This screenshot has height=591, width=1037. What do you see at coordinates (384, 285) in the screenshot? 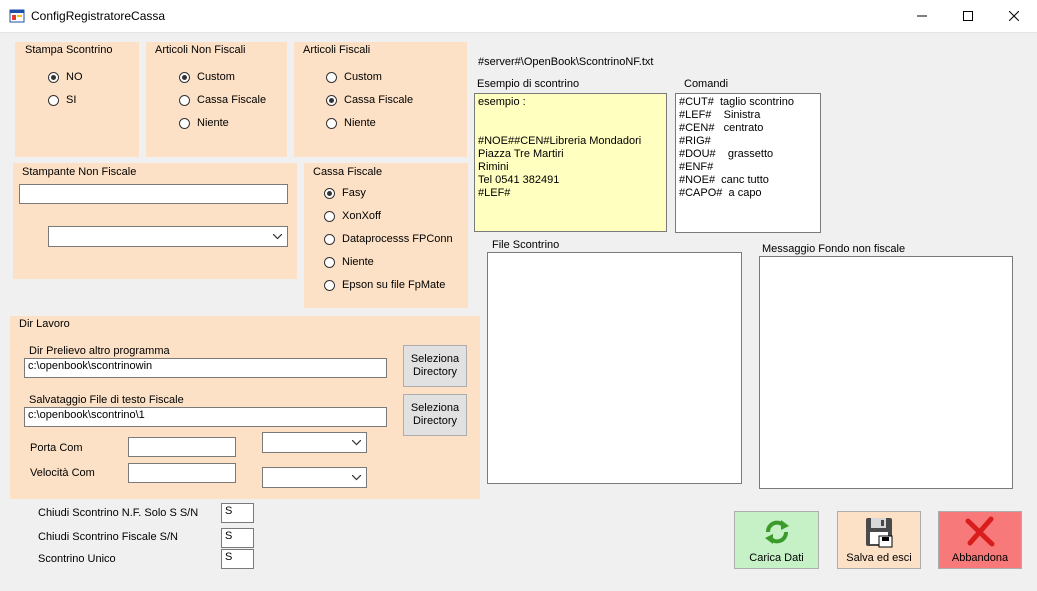
I see `radio-cassa-epson: Epson su file FpMate` at bounding box center [384, 285].